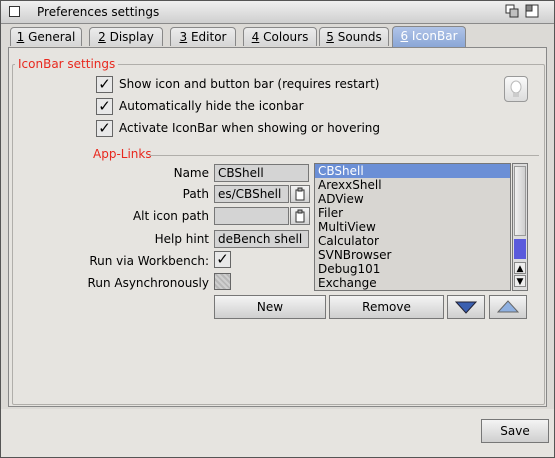 This screenshot has height=458, width=555. What do you see at coordinates (520, 268) in the screenshot?
I see `scroll-up-icon: ▲` at bounding box center [520, 268].